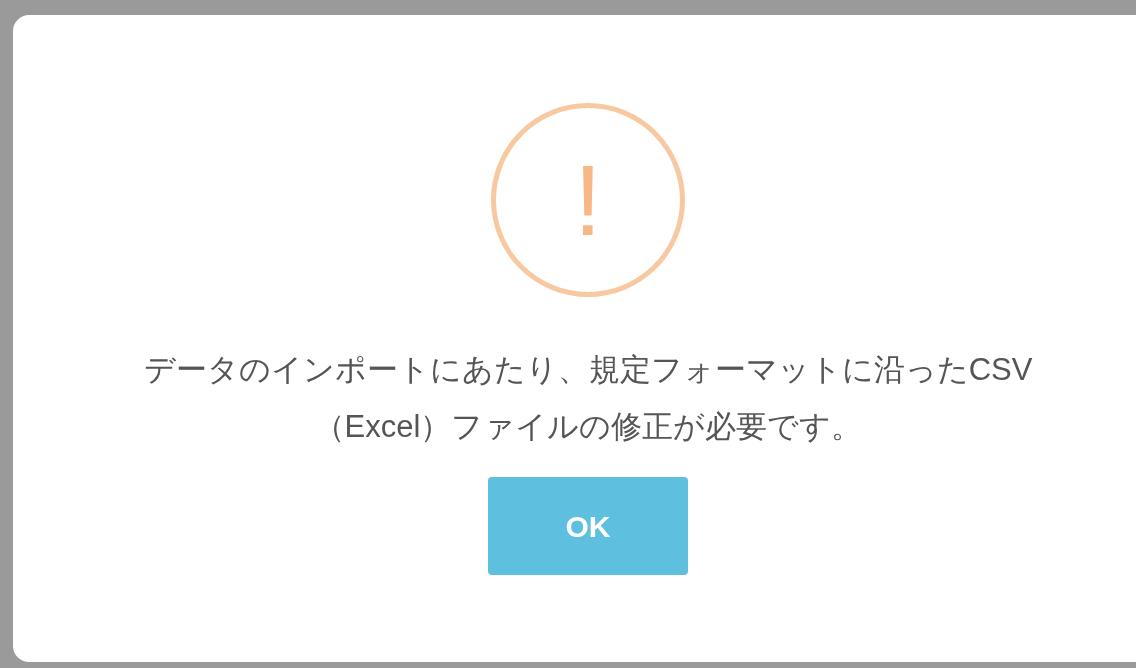  Describe the element at coordinates (588, 526) in the screenshot. I see `ok-button: OK` at that location.